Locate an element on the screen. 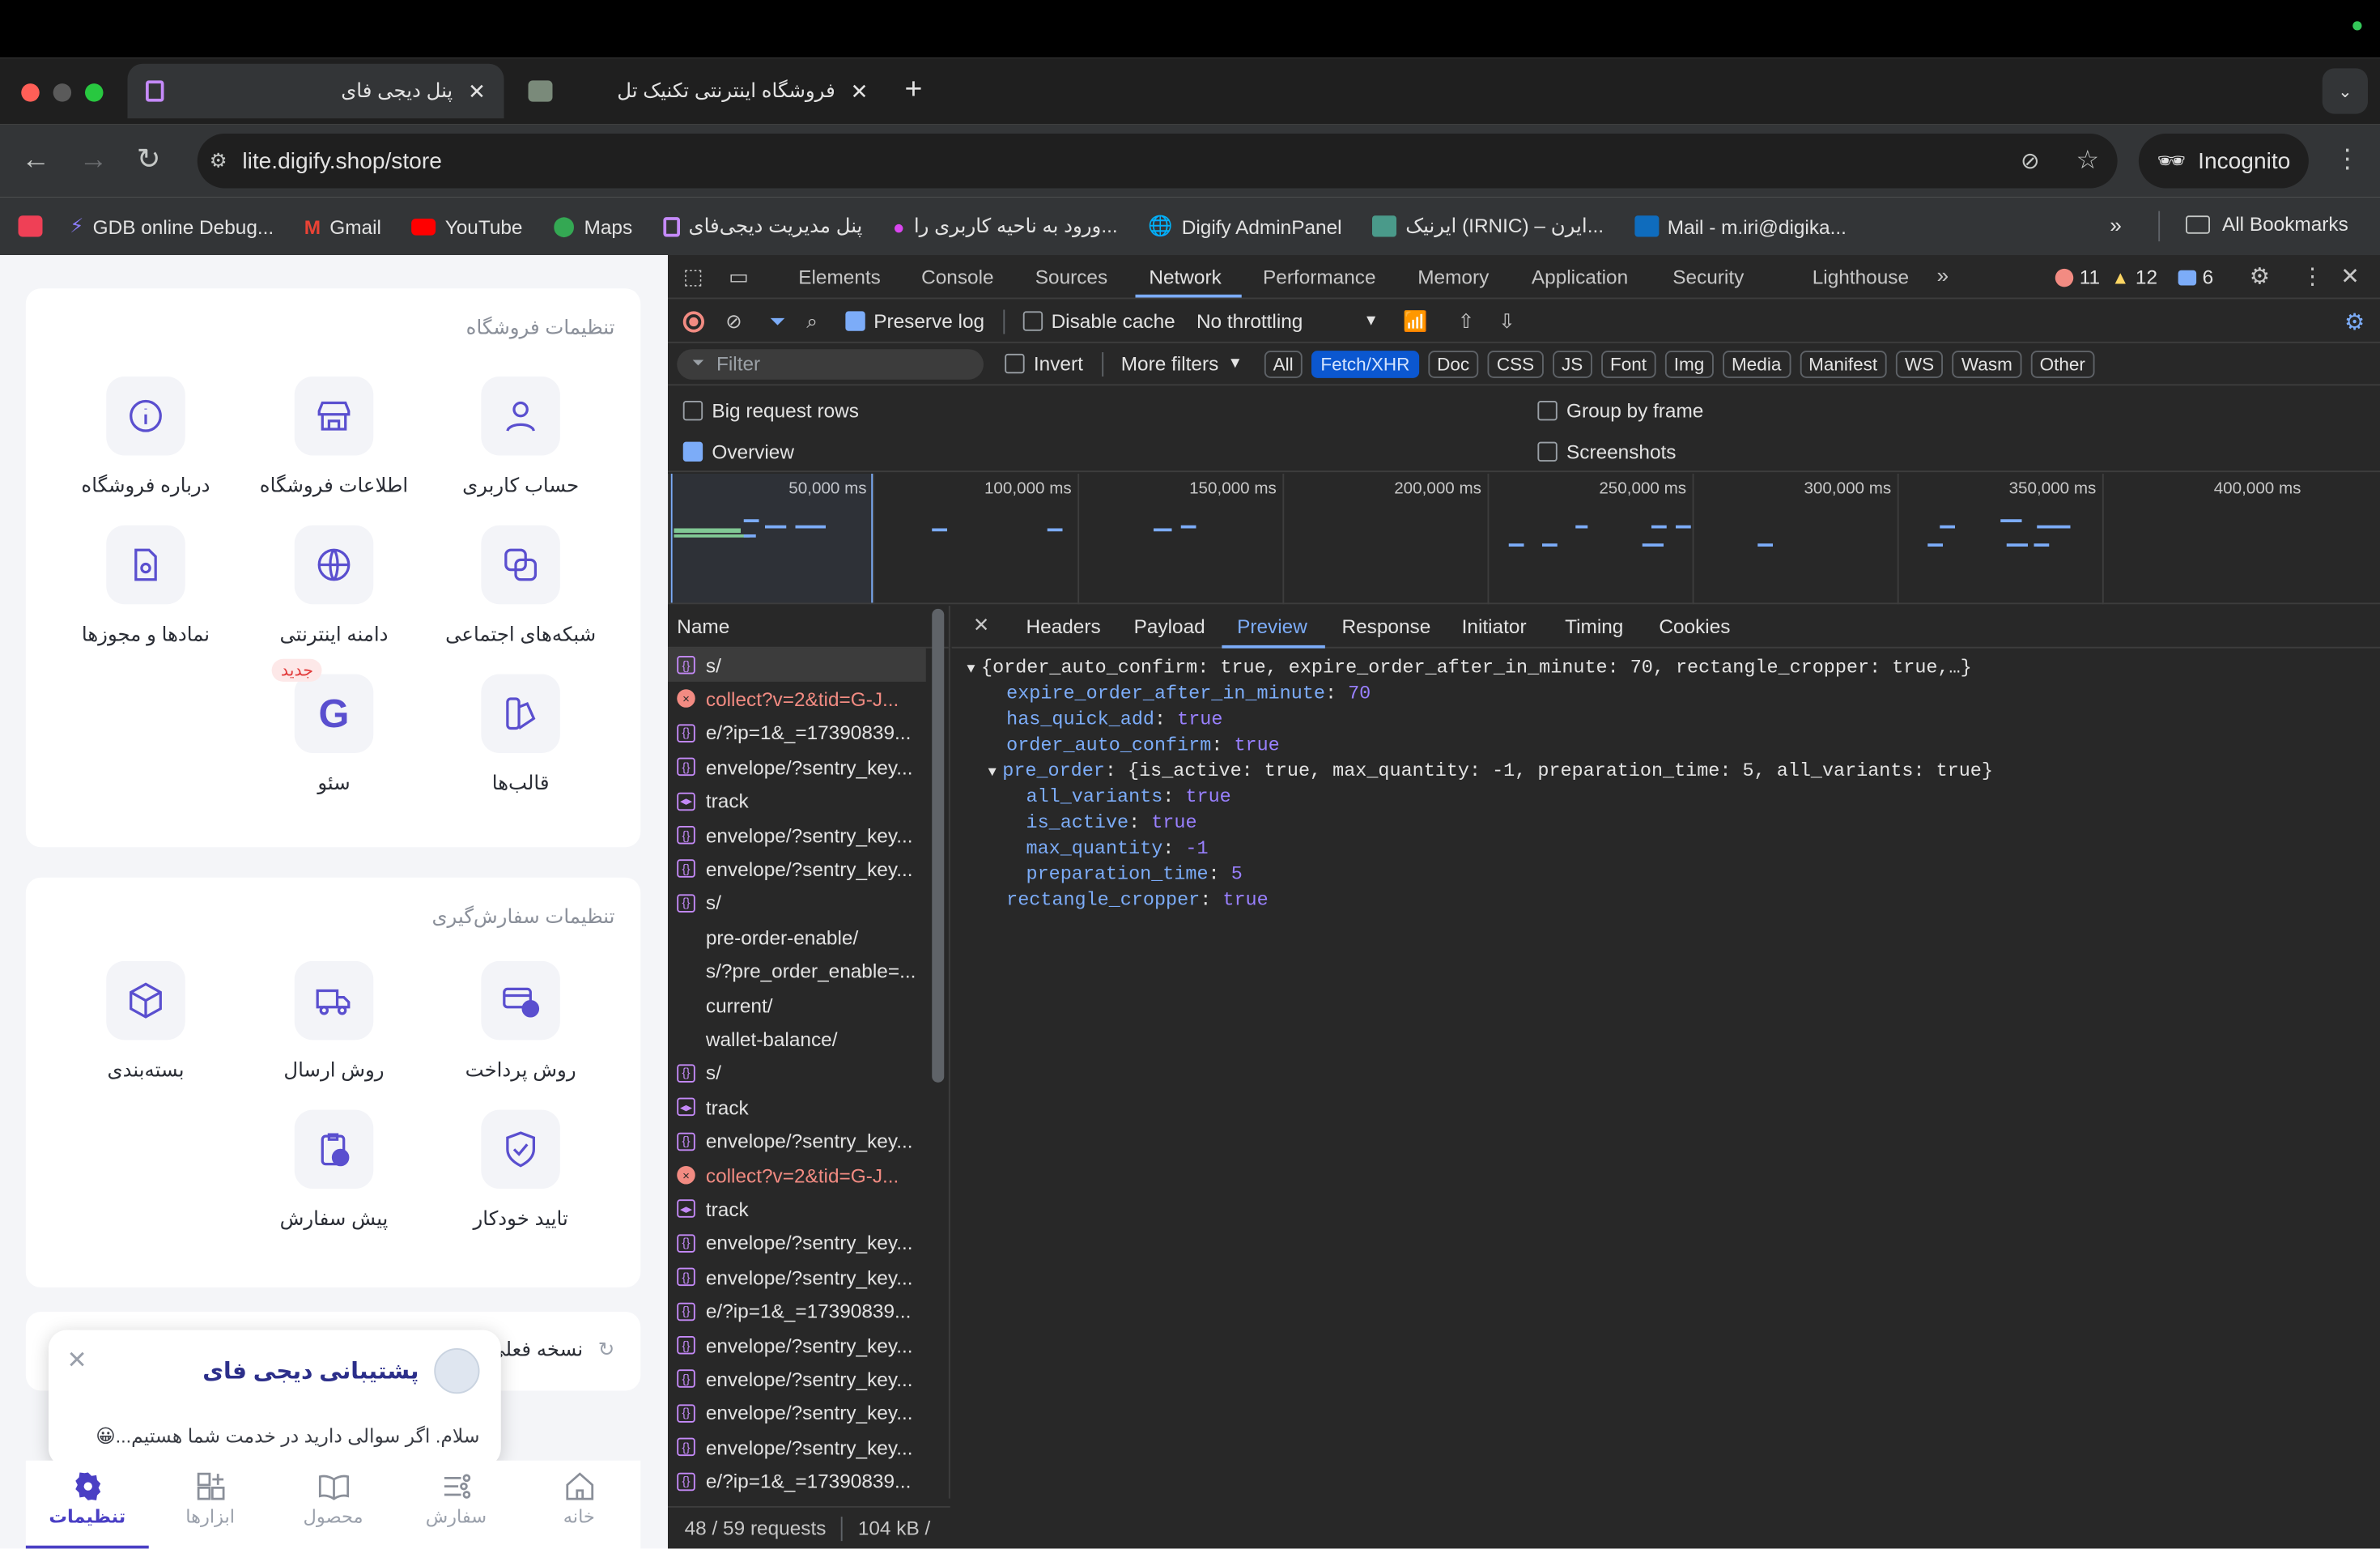 Image resolution: width=2380 pixels, height=1549 pixels. themes-tile: قالب‌ها is located at coordinates (520, 735).